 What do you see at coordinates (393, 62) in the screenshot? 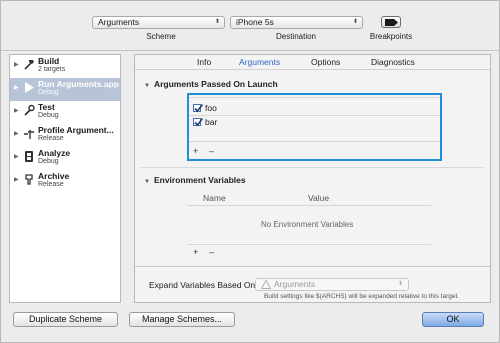
I see `tab-diagnostics: Diagnostics` at bounding box center [393, 62].